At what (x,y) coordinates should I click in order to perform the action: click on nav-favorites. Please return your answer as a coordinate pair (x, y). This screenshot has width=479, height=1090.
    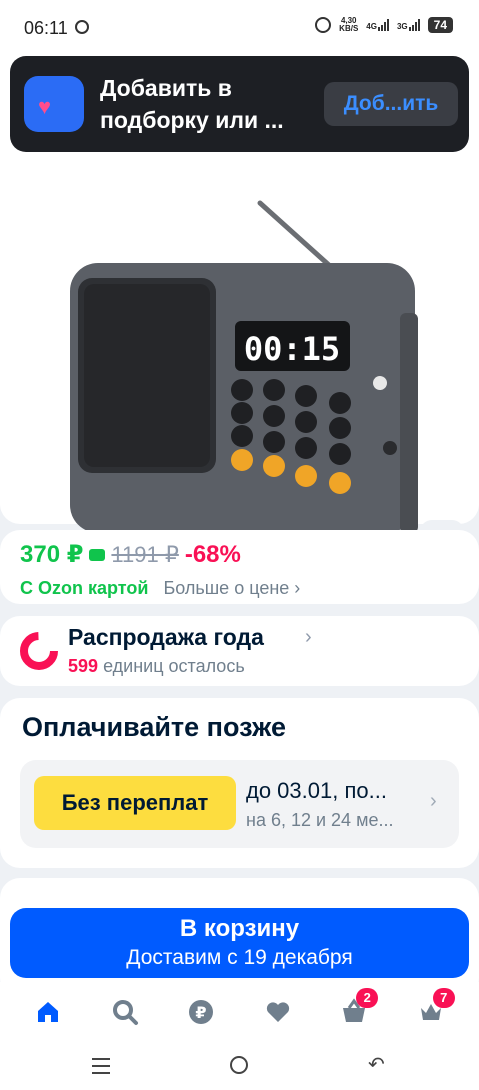
    Looking at the image, I should click on (278, 1012).